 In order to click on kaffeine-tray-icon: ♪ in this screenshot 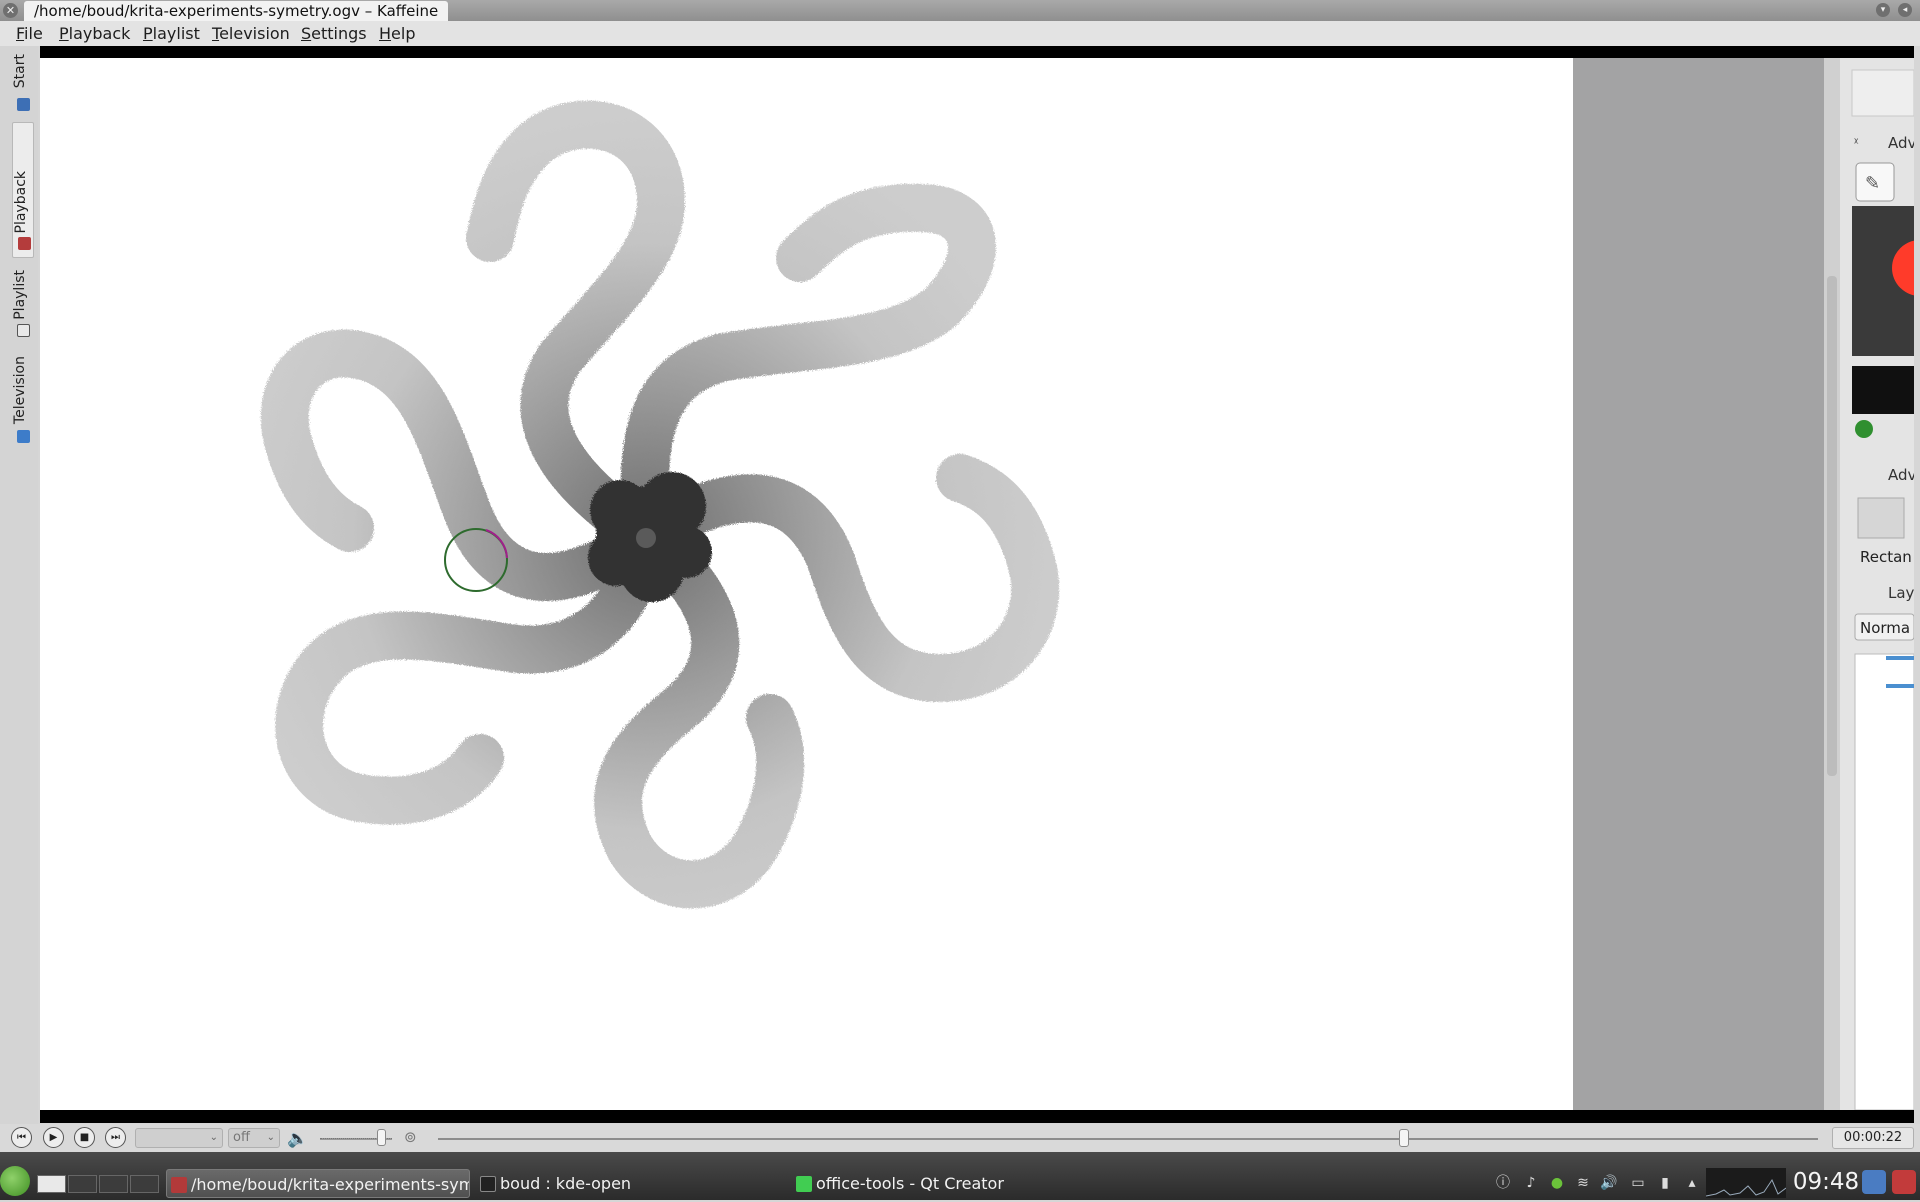, I will do `click(1531, 1183)`.